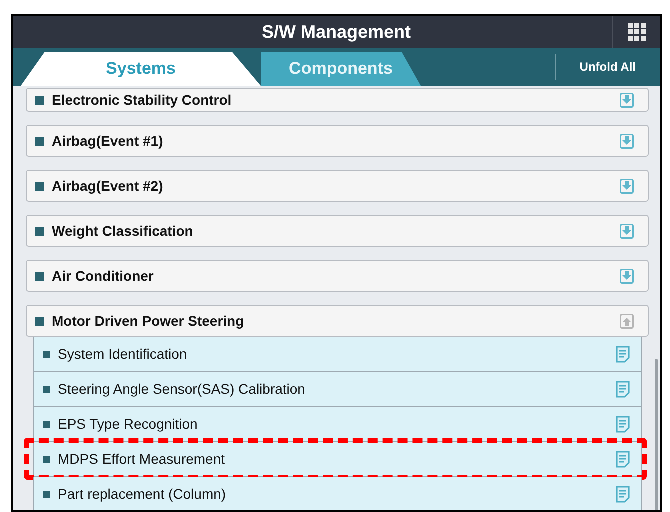 The width and height of the screenshot is (670, 512). I want to click on function-row: EPS Type Recognition, so click(337, 424).